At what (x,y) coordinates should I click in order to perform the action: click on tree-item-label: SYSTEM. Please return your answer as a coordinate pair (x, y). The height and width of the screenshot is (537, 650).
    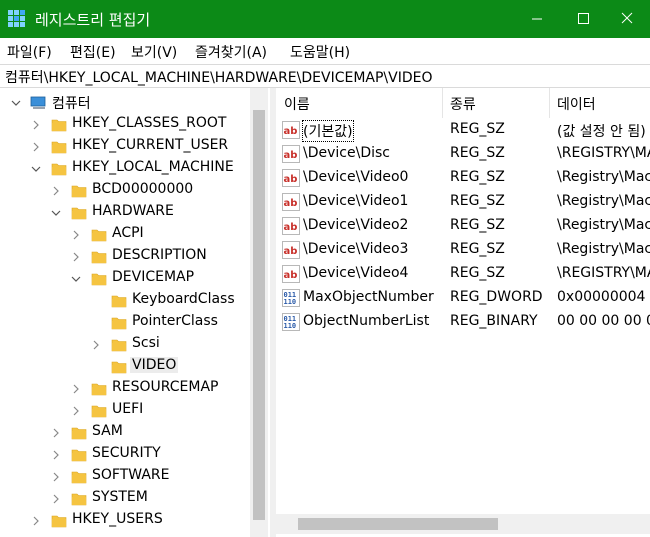
    Looking at the image, I should click on (120, 497).